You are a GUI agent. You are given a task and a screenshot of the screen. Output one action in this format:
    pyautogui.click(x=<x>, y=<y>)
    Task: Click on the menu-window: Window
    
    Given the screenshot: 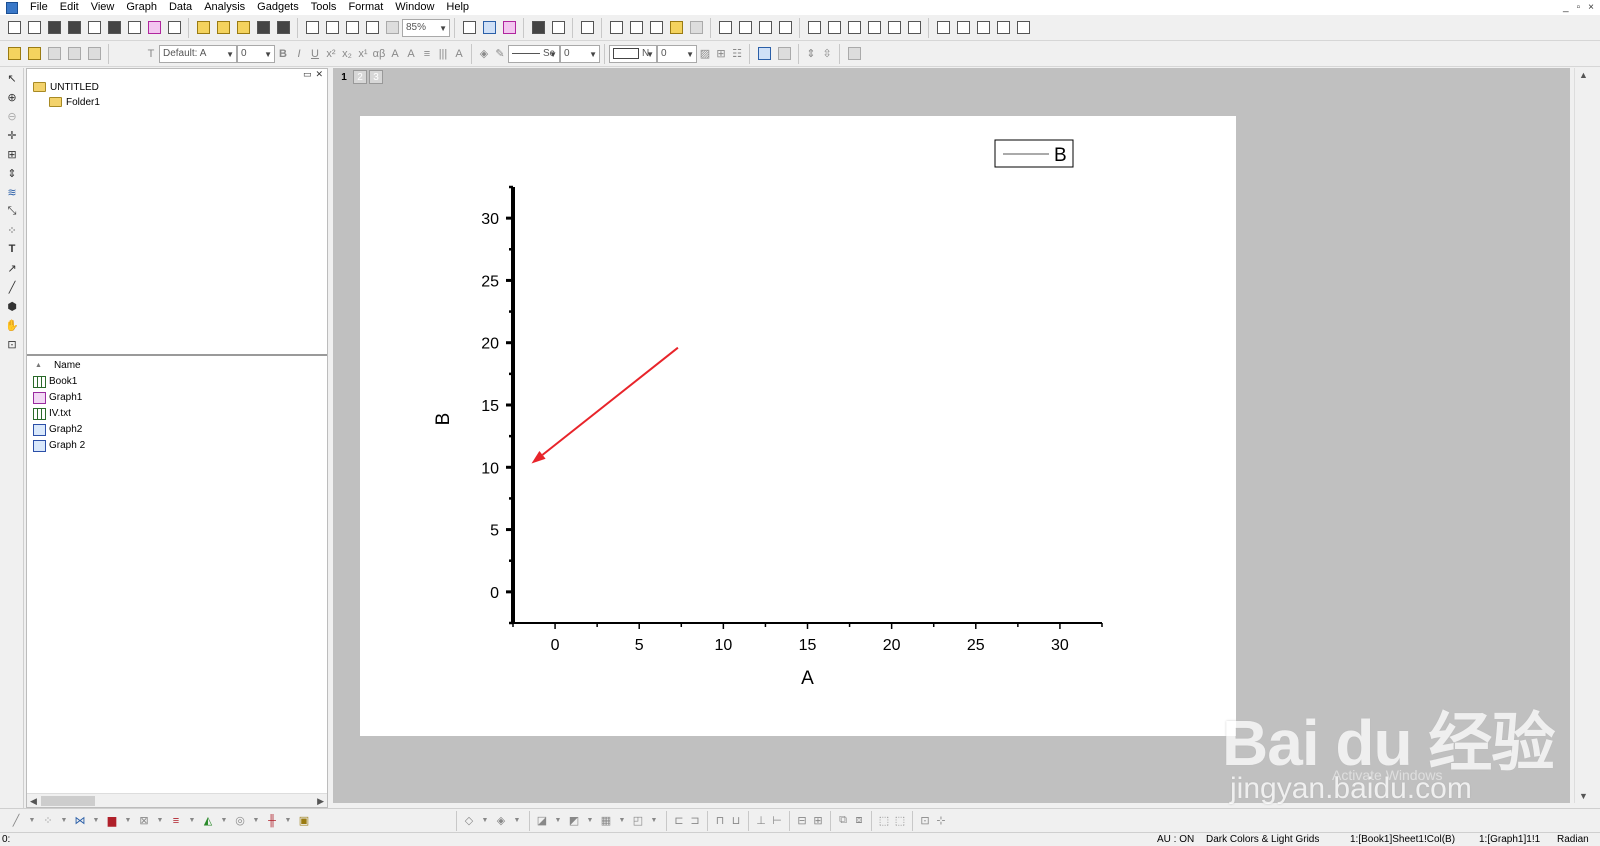 What is the action you would take?
    pyautogui.click(x=414, y=7)
    